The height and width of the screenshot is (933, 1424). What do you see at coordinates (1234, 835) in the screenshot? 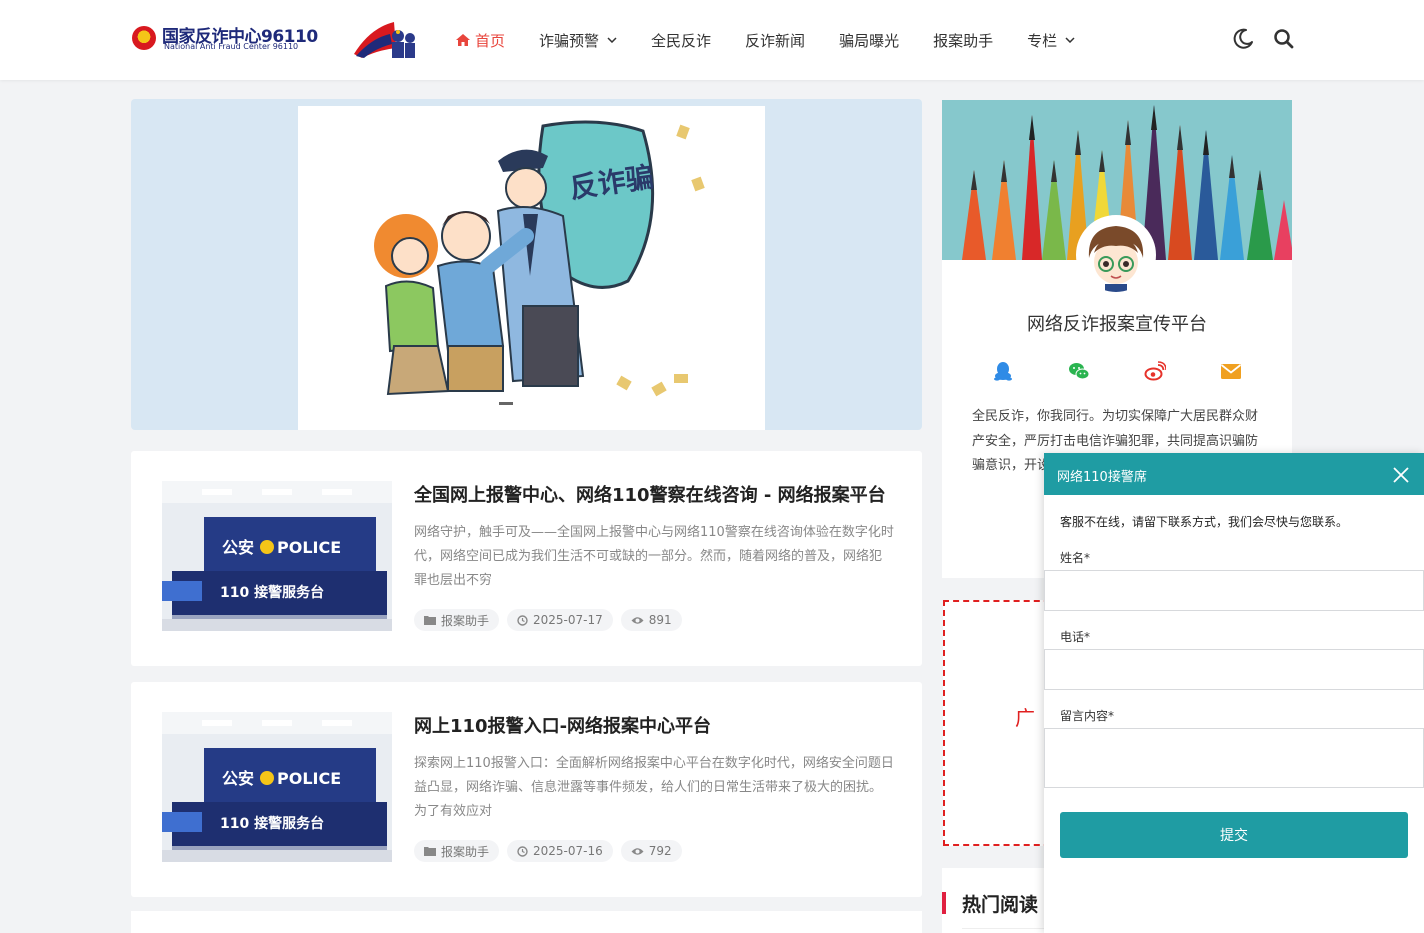
I see `submit-button: 提交` at bounding box center [1234, 835].